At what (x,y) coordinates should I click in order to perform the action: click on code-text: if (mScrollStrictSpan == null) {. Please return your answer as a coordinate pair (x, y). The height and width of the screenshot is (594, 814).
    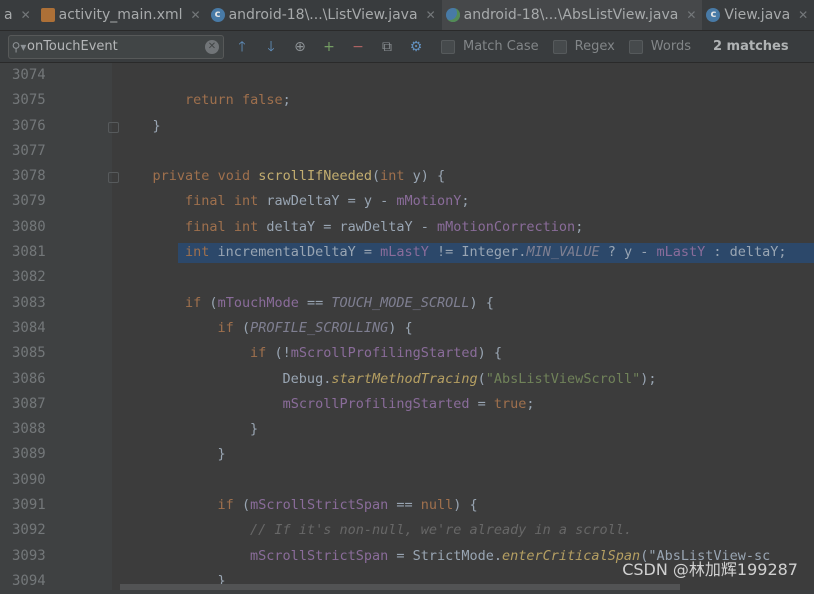
    Looking at the image, I should click on (347, 505).